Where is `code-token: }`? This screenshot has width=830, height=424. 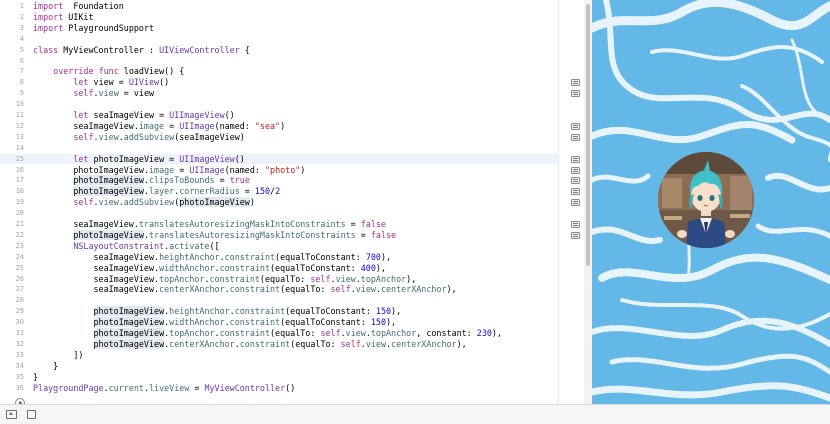 code-token: } is located at coordinates (46, 365).